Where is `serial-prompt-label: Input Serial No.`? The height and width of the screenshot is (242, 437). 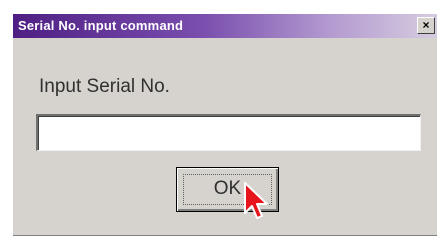
serial-prompt-label: Input Serial No. is located at coordinates (104, 86).